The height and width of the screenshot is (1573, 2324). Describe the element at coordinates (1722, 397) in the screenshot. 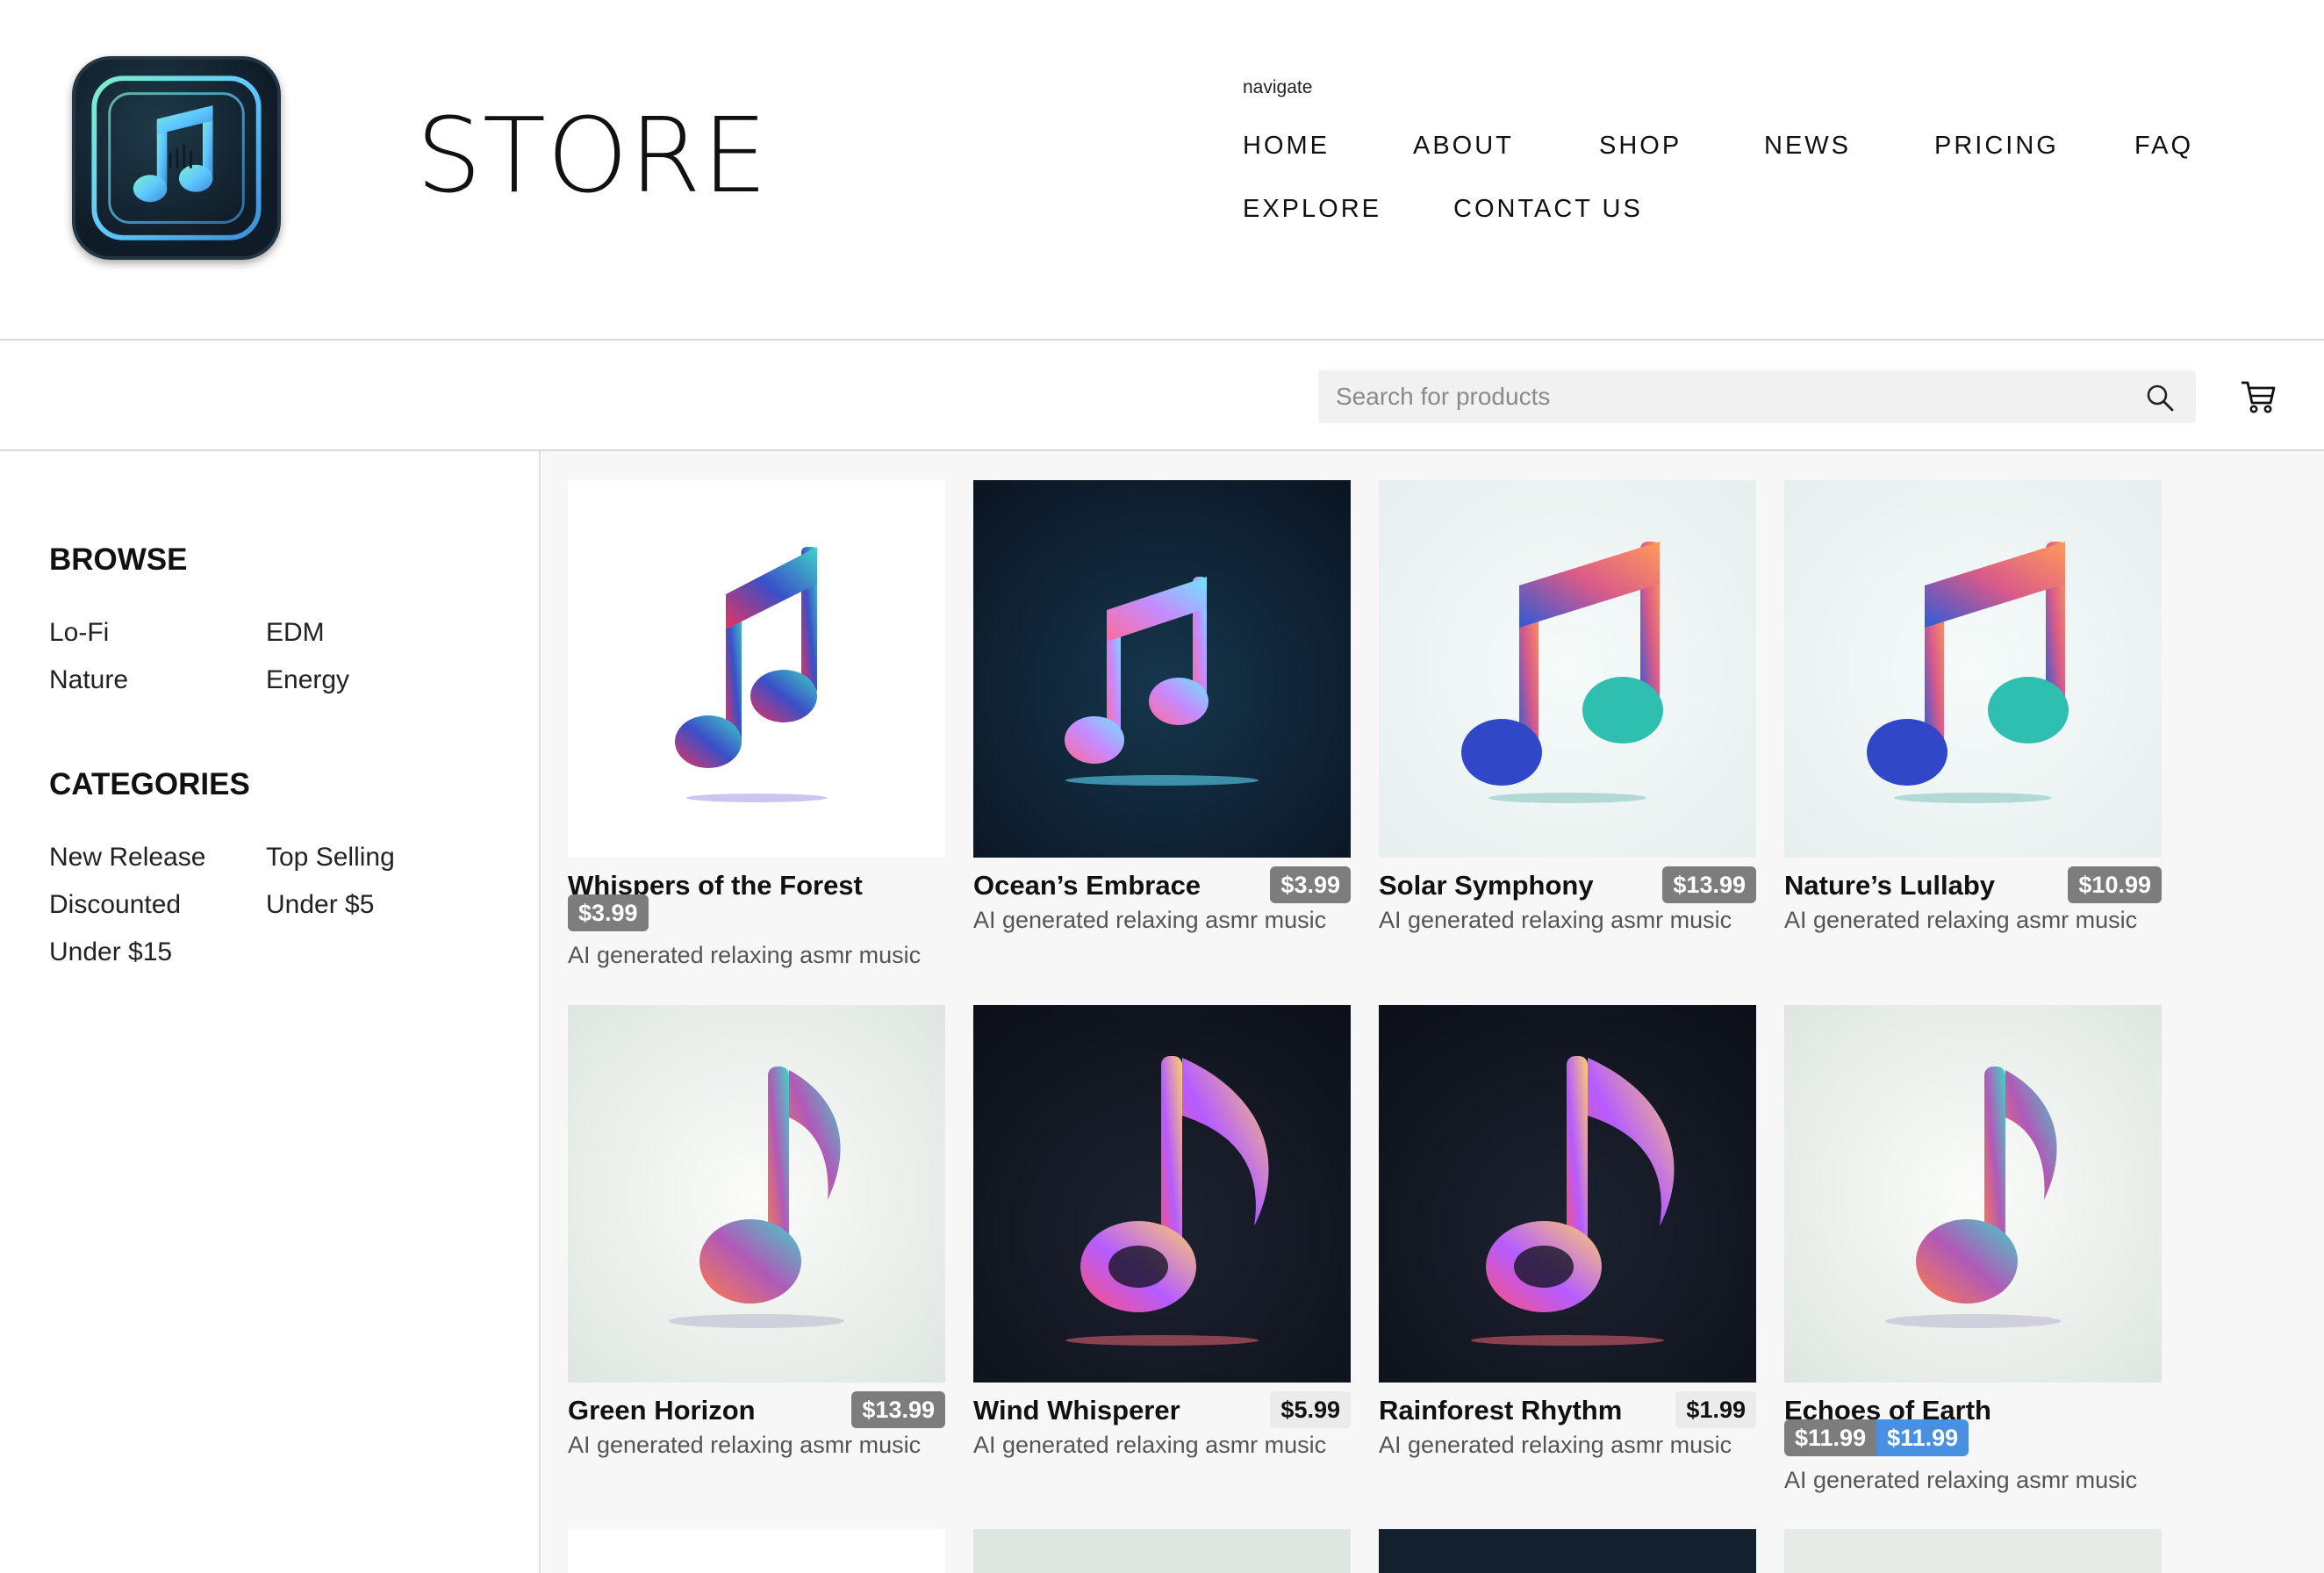

I see `search-input` at that location.